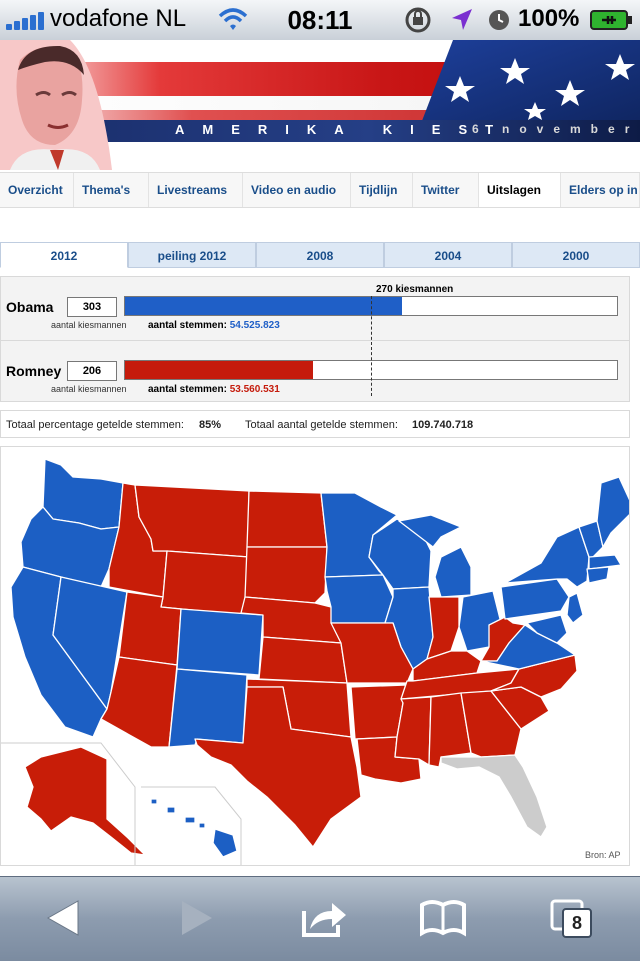 The width and height of the screenshot is (640, 961). Describe the element at coordinates (220, 642) in the screenshot. I see `state-colorado` at that location.